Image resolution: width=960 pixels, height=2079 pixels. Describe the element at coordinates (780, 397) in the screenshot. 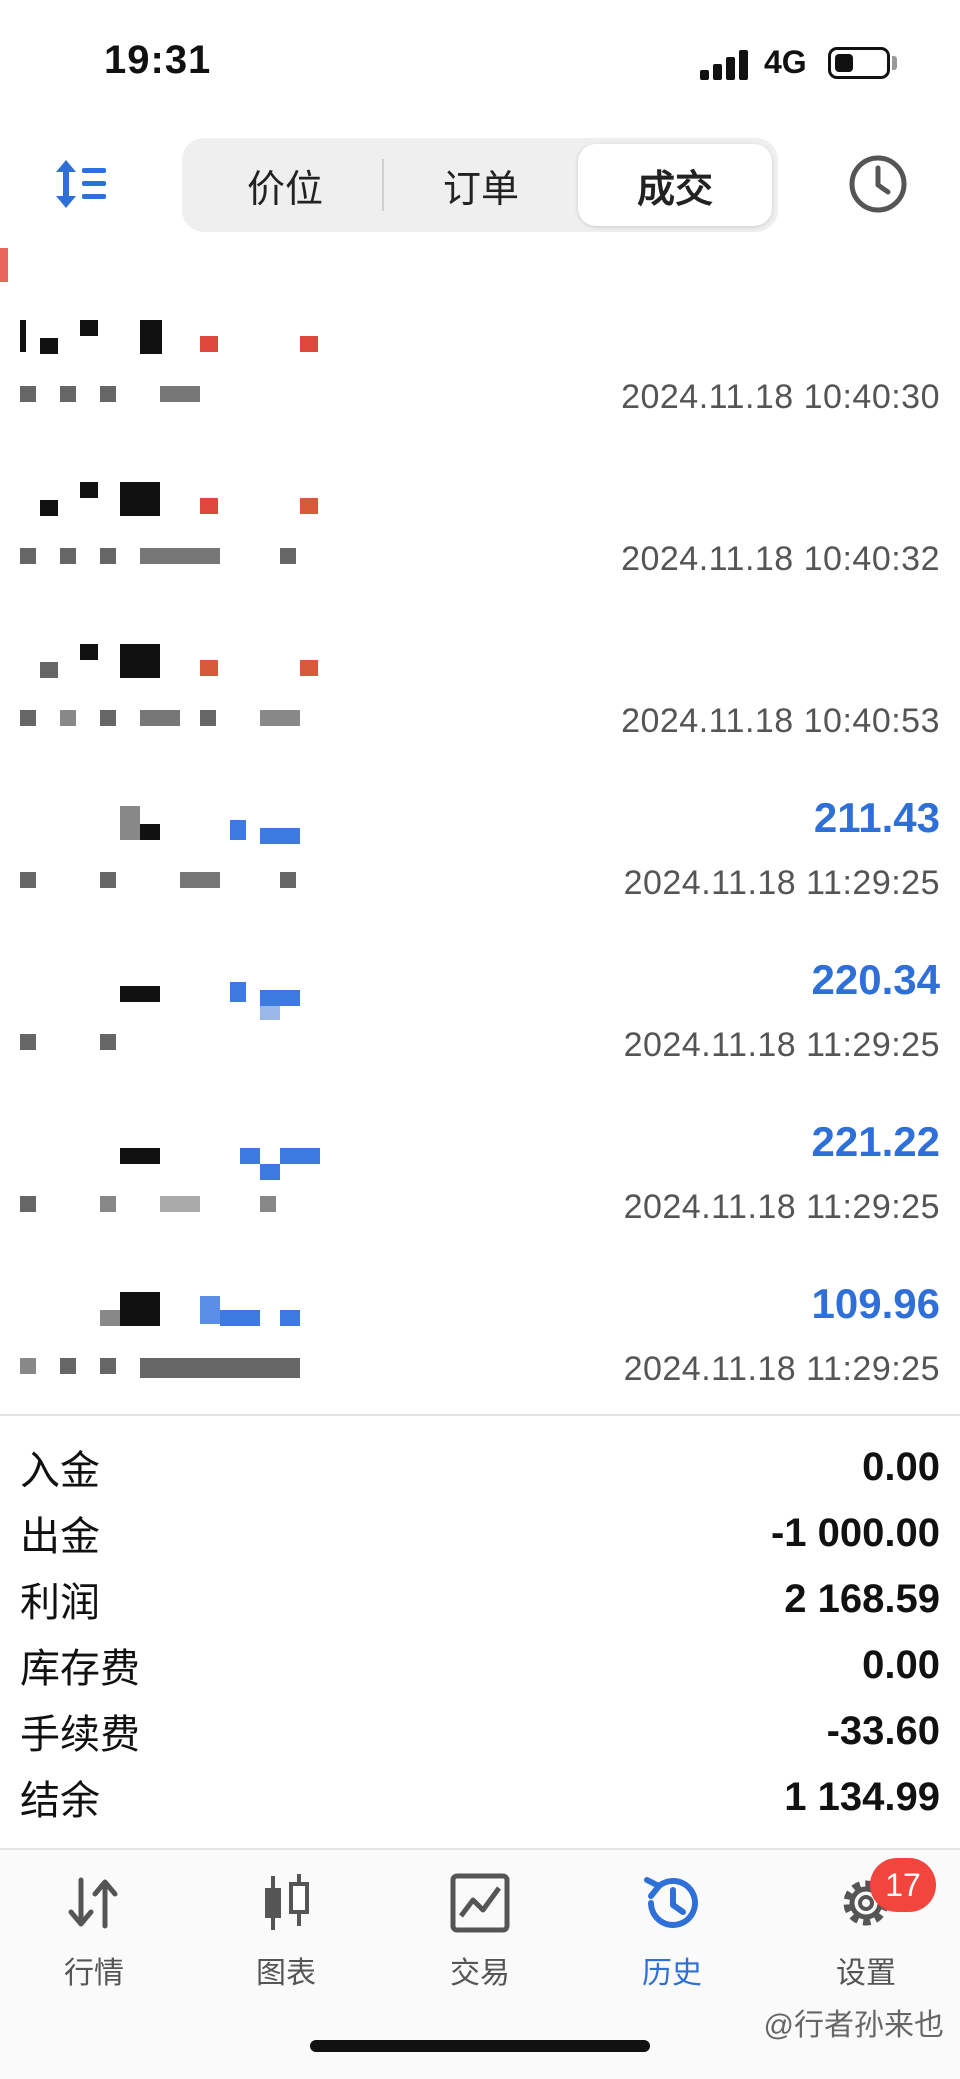

I see `deal-time: 2024.11.18 10:40:30` at that location.